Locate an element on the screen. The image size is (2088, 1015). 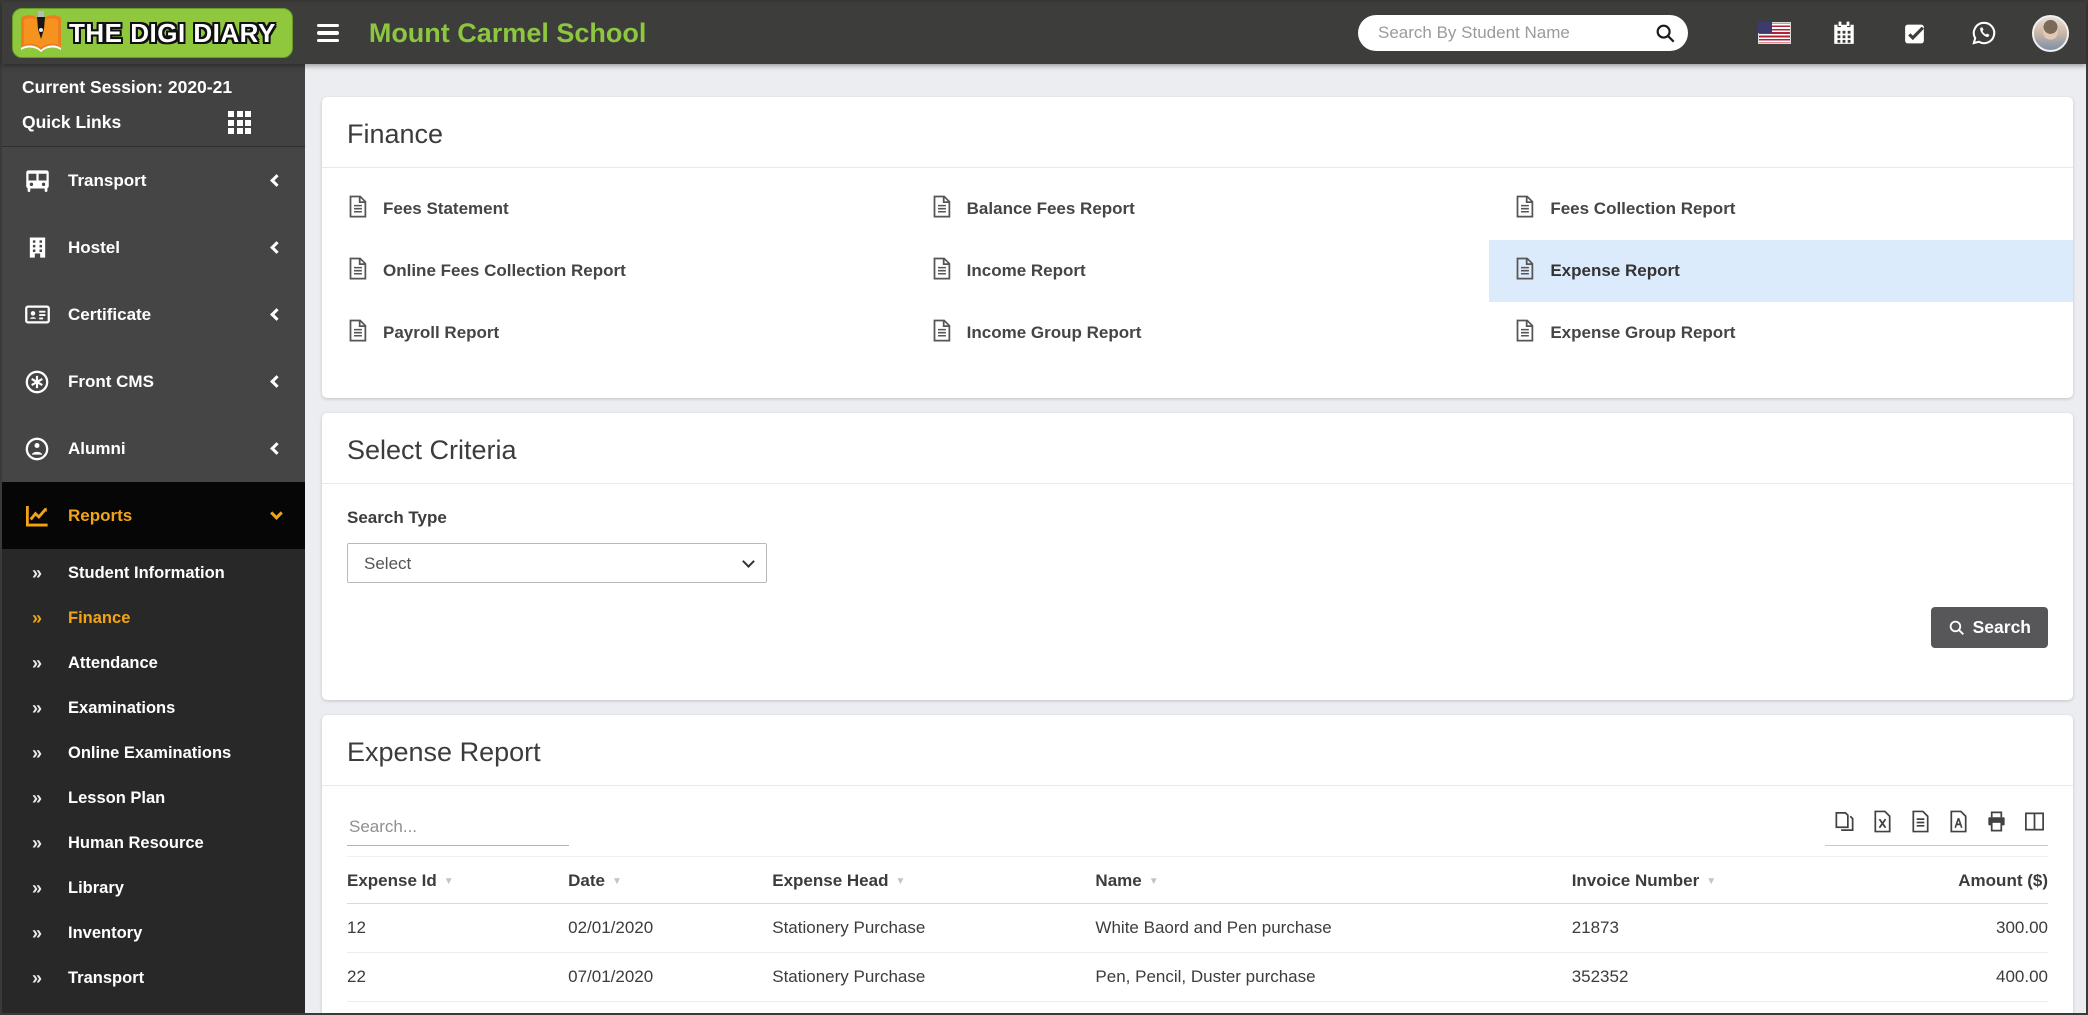
hamburger-menu-icon is located at coordinates (327, 33).